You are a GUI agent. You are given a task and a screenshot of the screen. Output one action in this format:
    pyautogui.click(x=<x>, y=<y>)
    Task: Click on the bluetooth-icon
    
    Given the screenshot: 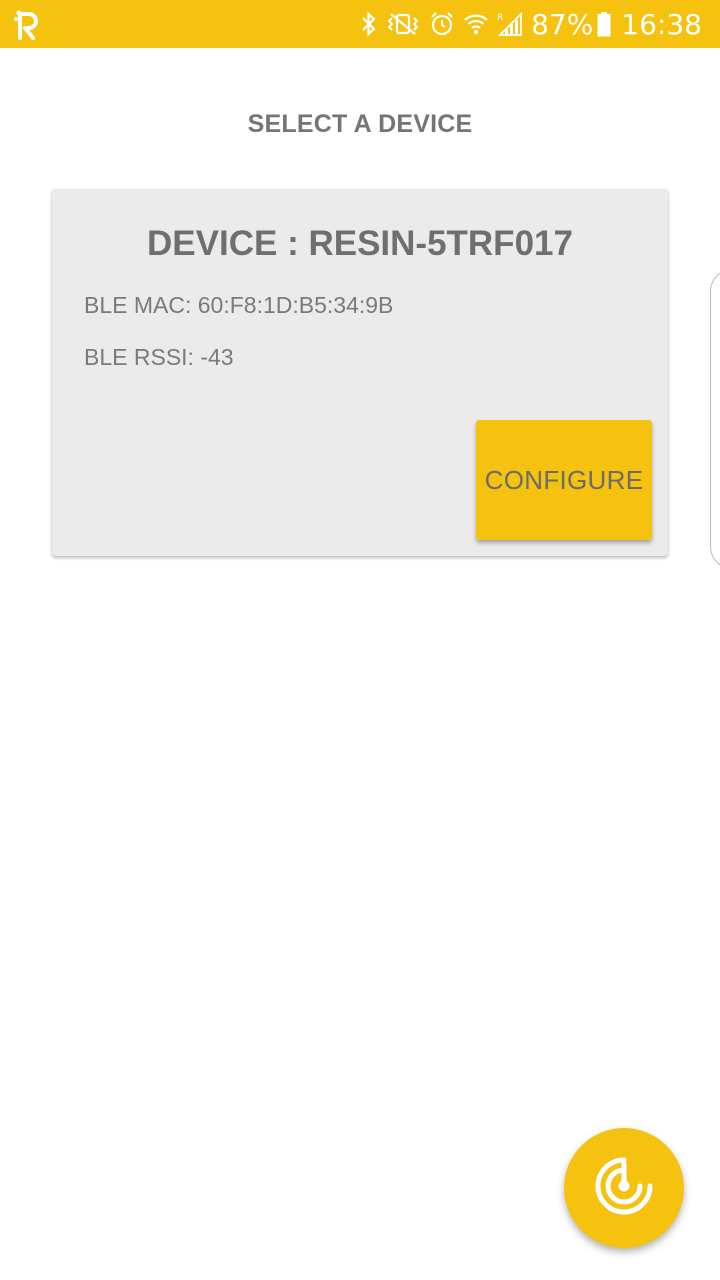 What is the action you would take?
    pyautogui.click(x=369, y=24)
    